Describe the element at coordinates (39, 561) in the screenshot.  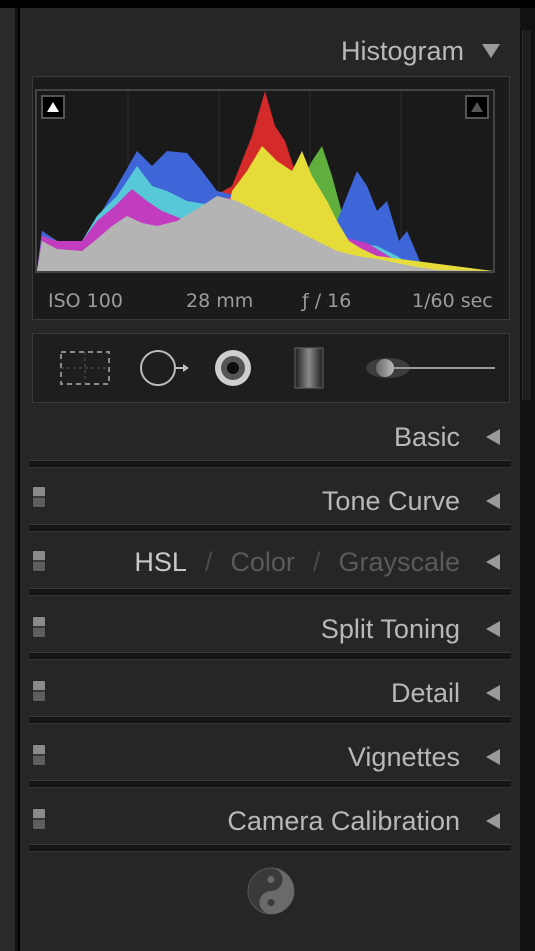
I see `hsl-enable-switch` at that location.